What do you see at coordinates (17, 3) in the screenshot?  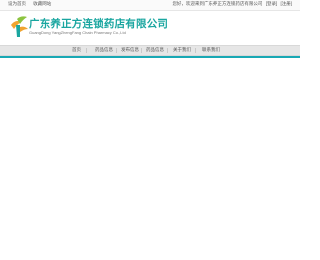 I see `set-homepage-link: 设为首页` at bounding box center [17, 3].